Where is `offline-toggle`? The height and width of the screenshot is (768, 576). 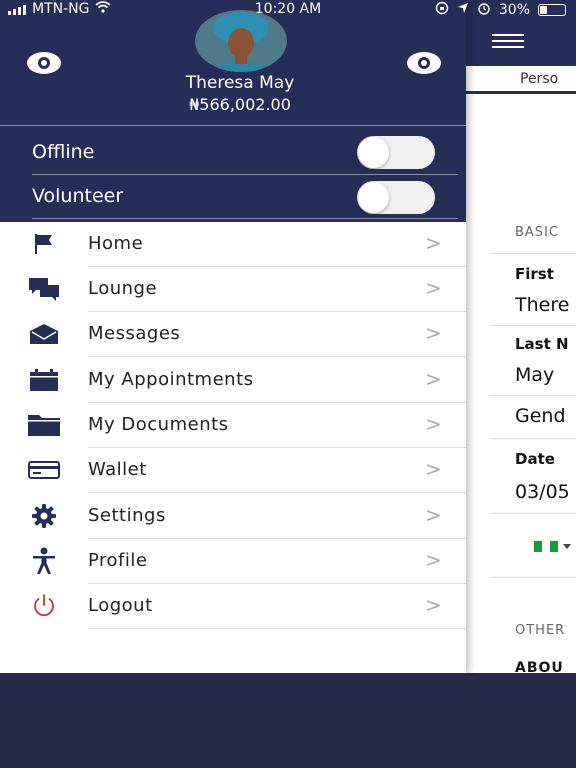
offline-toggle is located at coordinates (396, 152).